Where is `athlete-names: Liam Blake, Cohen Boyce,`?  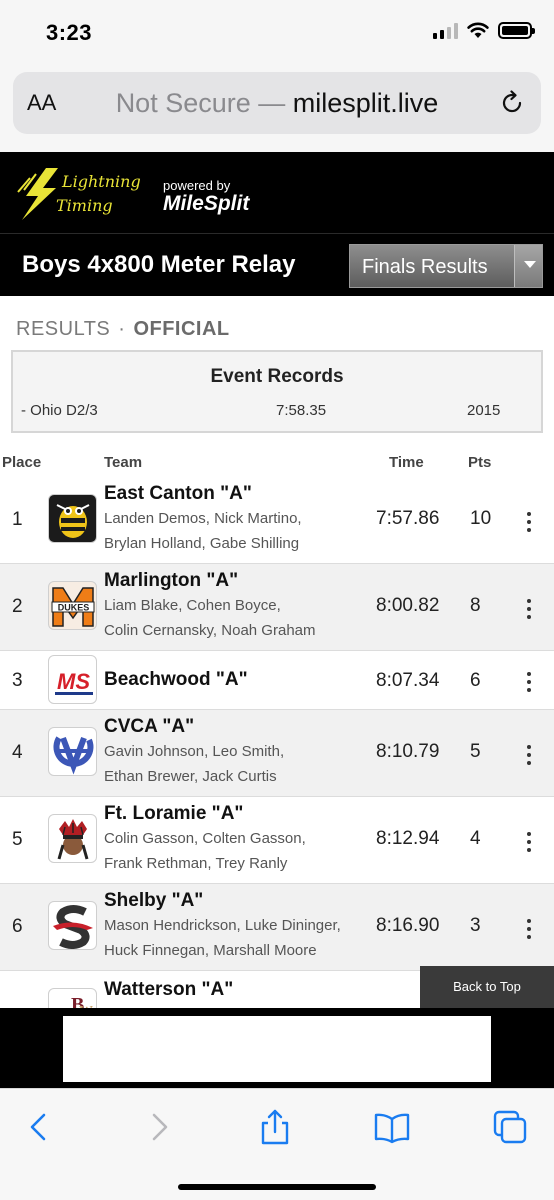 athlete-names: Liam Blake, Cohen Boyce, is located at coordinates (192, 605).